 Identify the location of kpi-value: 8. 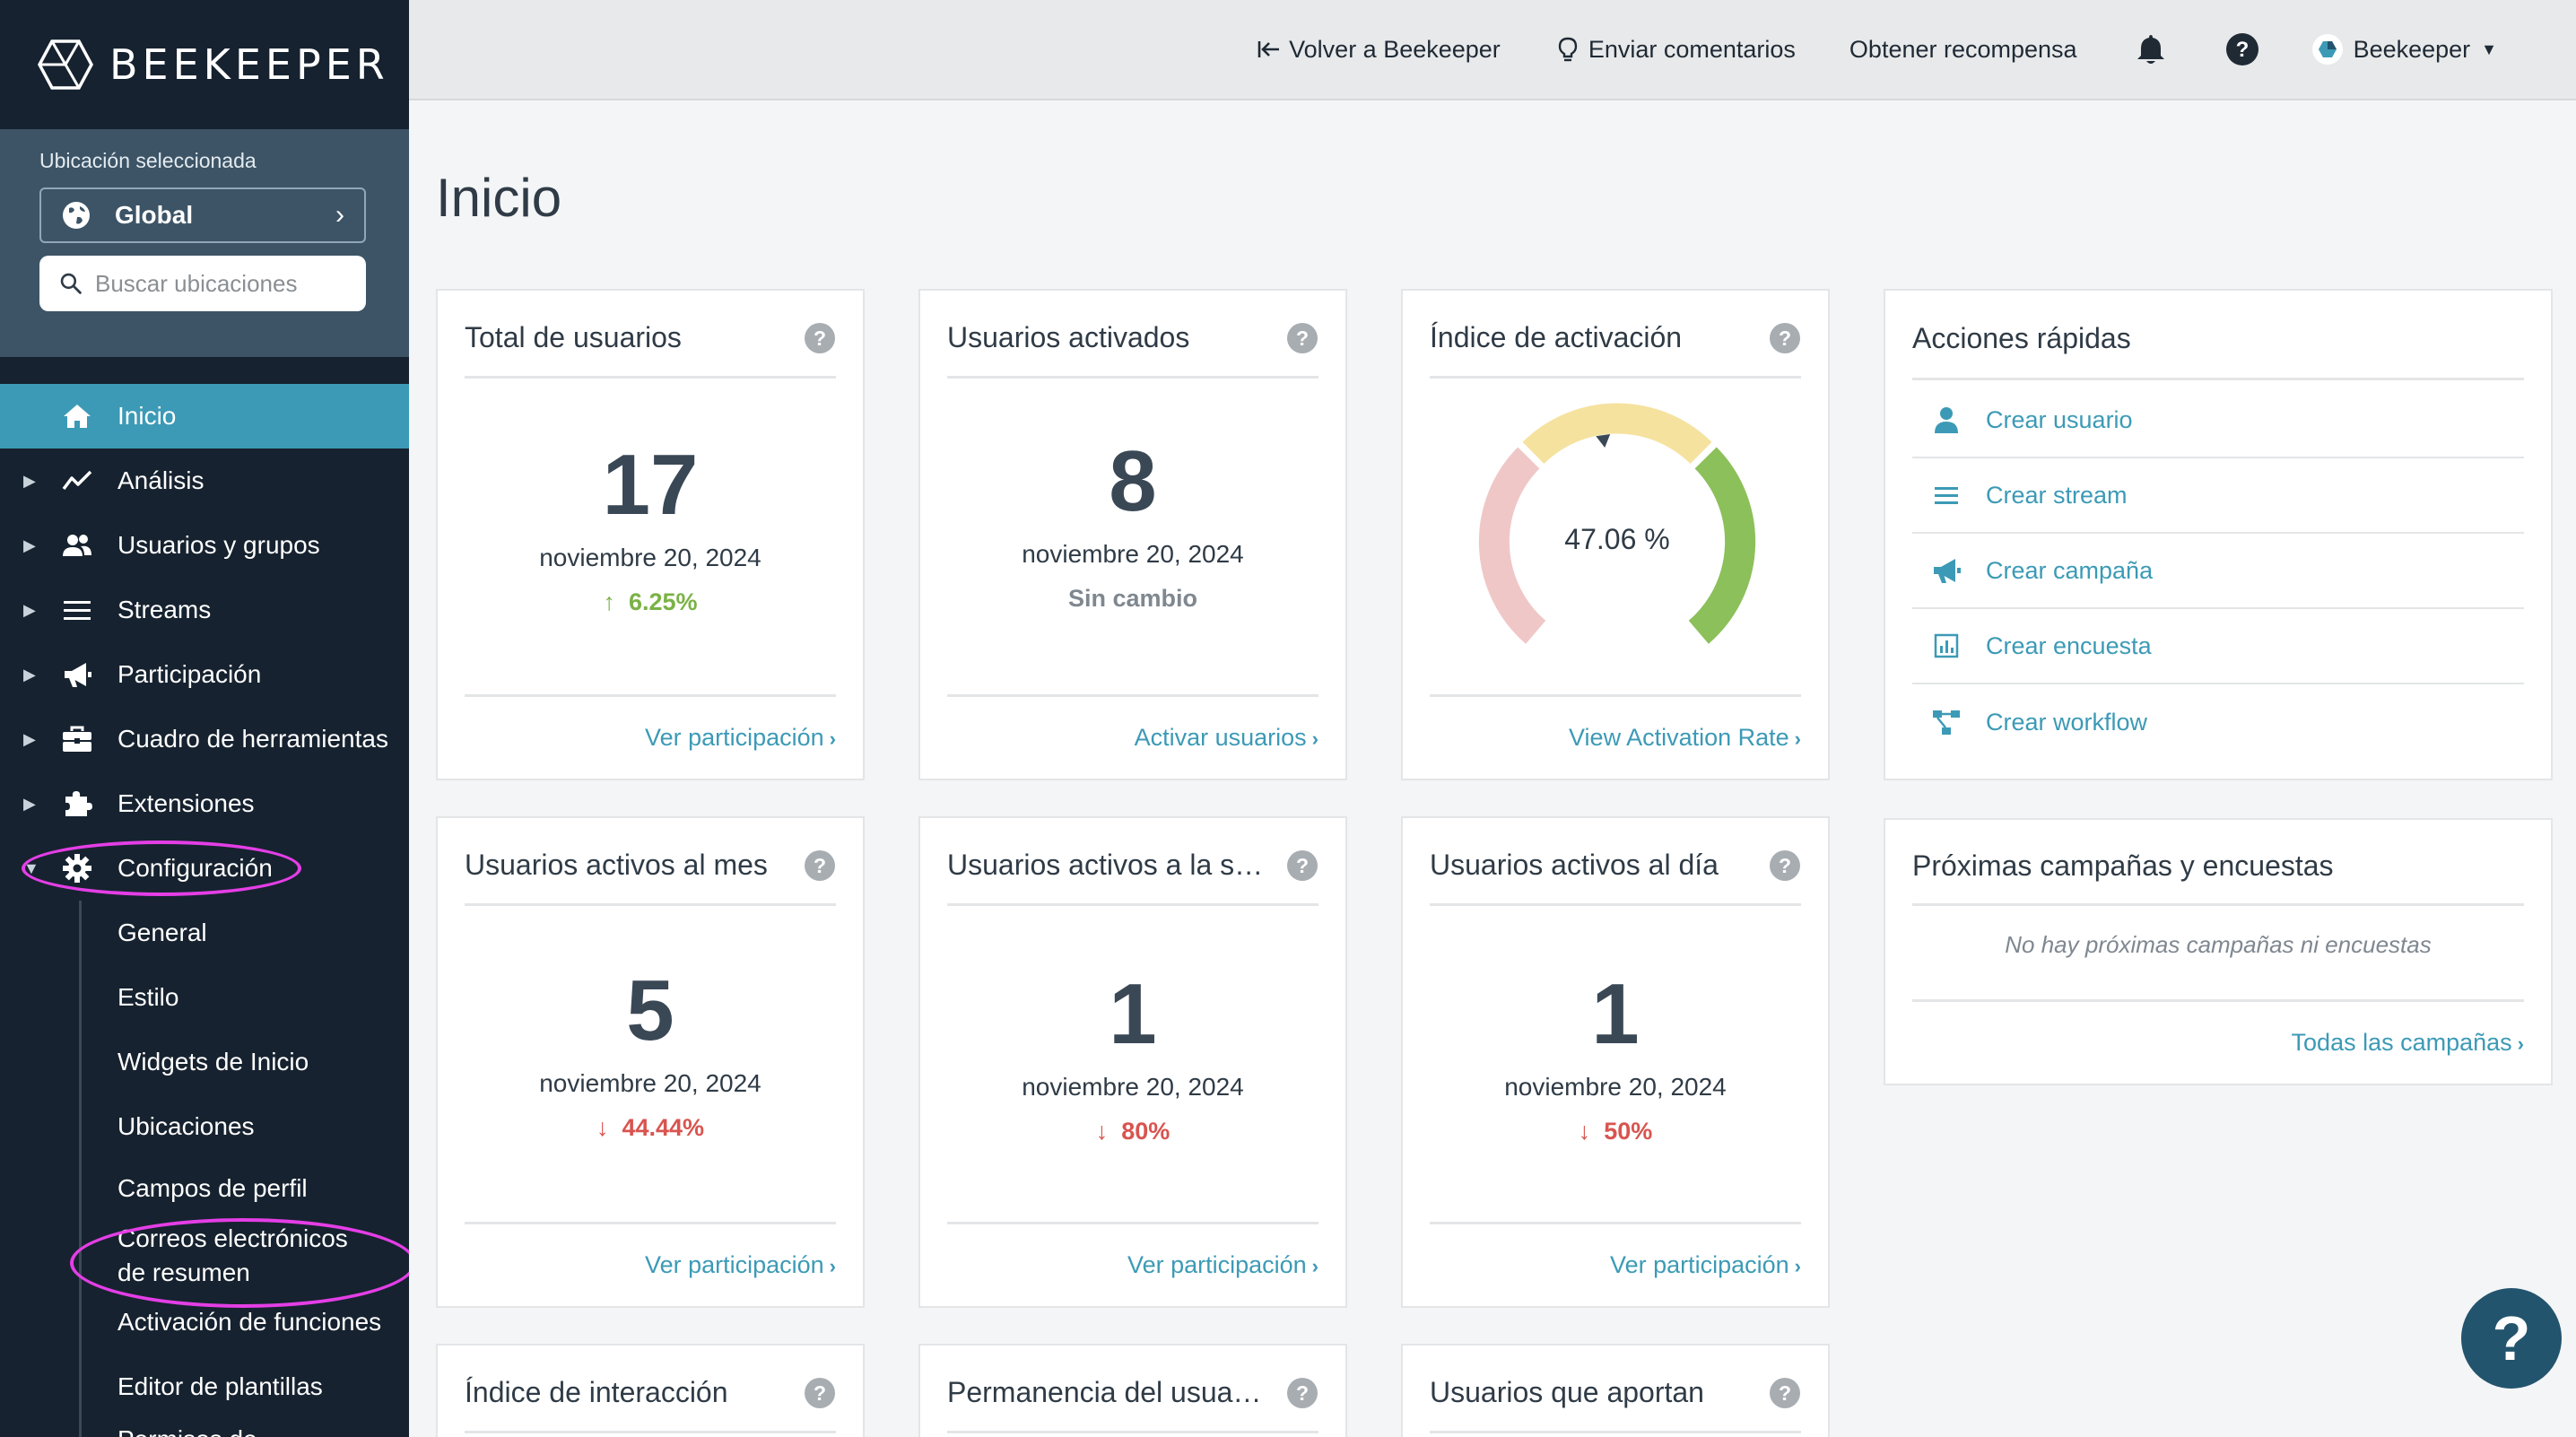
(1133, 481).